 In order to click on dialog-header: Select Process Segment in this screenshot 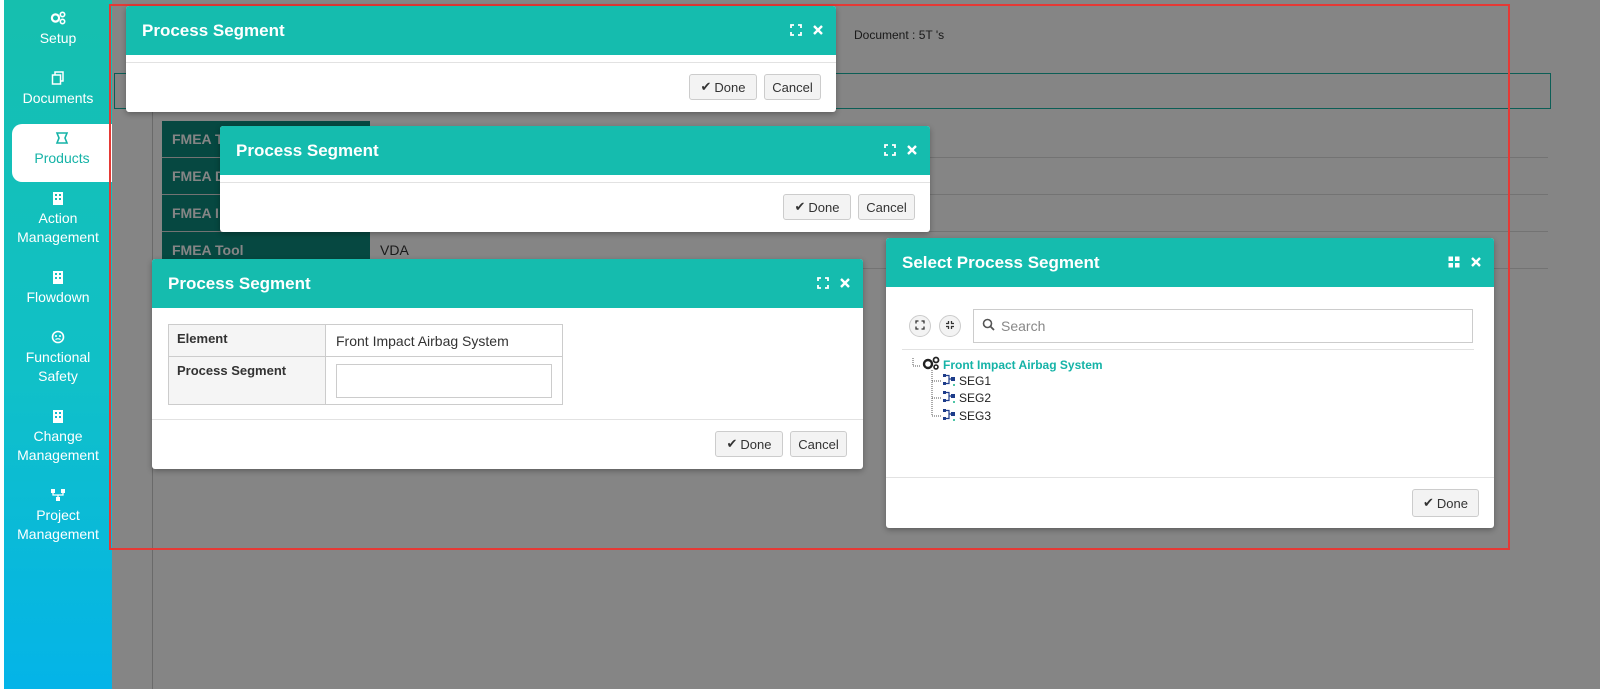, I will do `click(1190, 262)`.